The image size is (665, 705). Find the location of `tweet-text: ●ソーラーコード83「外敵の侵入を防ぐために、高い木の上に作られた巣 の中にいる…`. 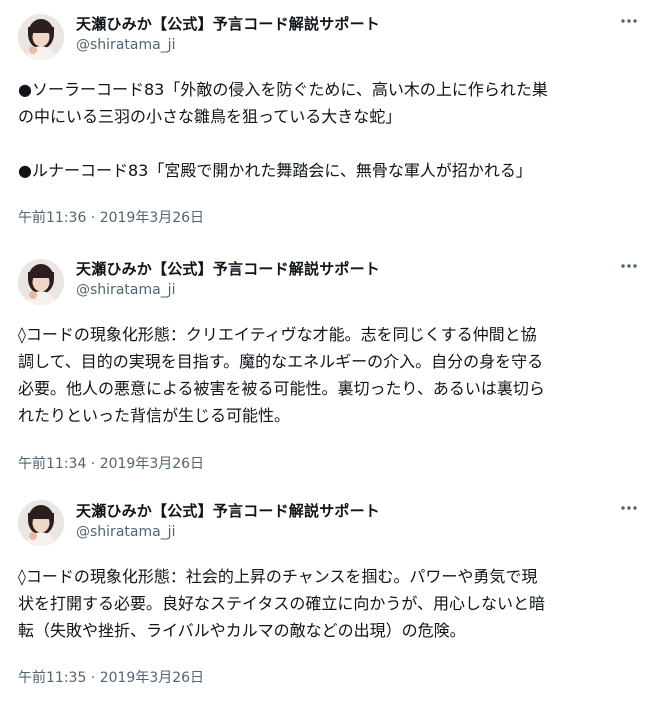

tweet-text: ●ソーラーコード83「外敵の侵入を防ぐために、高い木の上に作られた巣 の中にいる… is located at coordinates (333, 130).